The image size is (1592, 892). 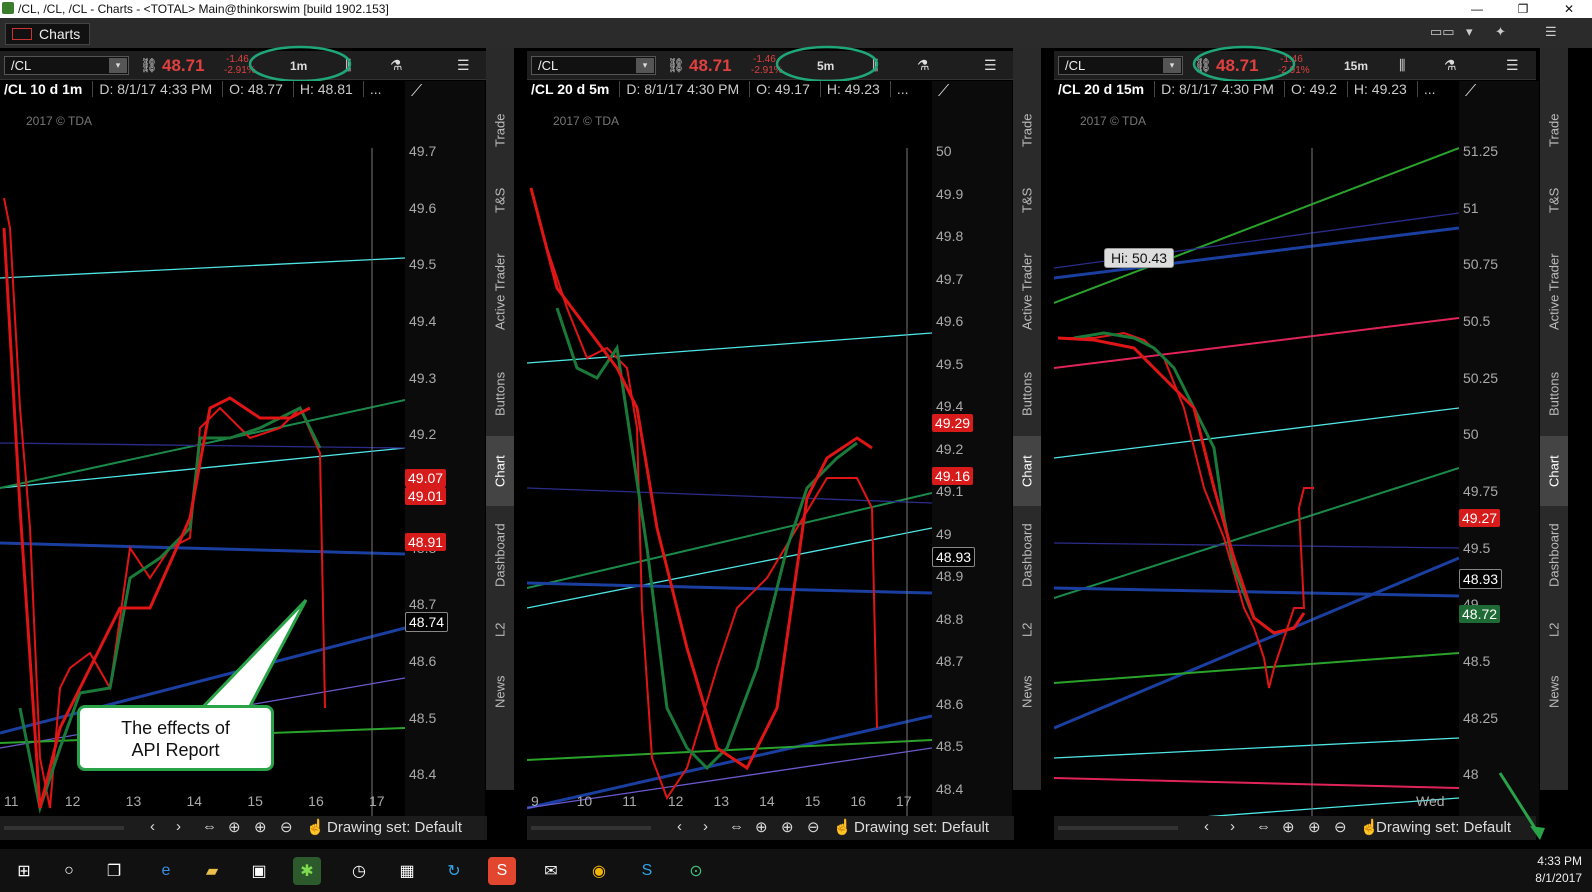 What do you see at coordinates (212, 871) in the screenshot?
I see `file-explorer-icon: ▰` at bounding box center [212, 871].